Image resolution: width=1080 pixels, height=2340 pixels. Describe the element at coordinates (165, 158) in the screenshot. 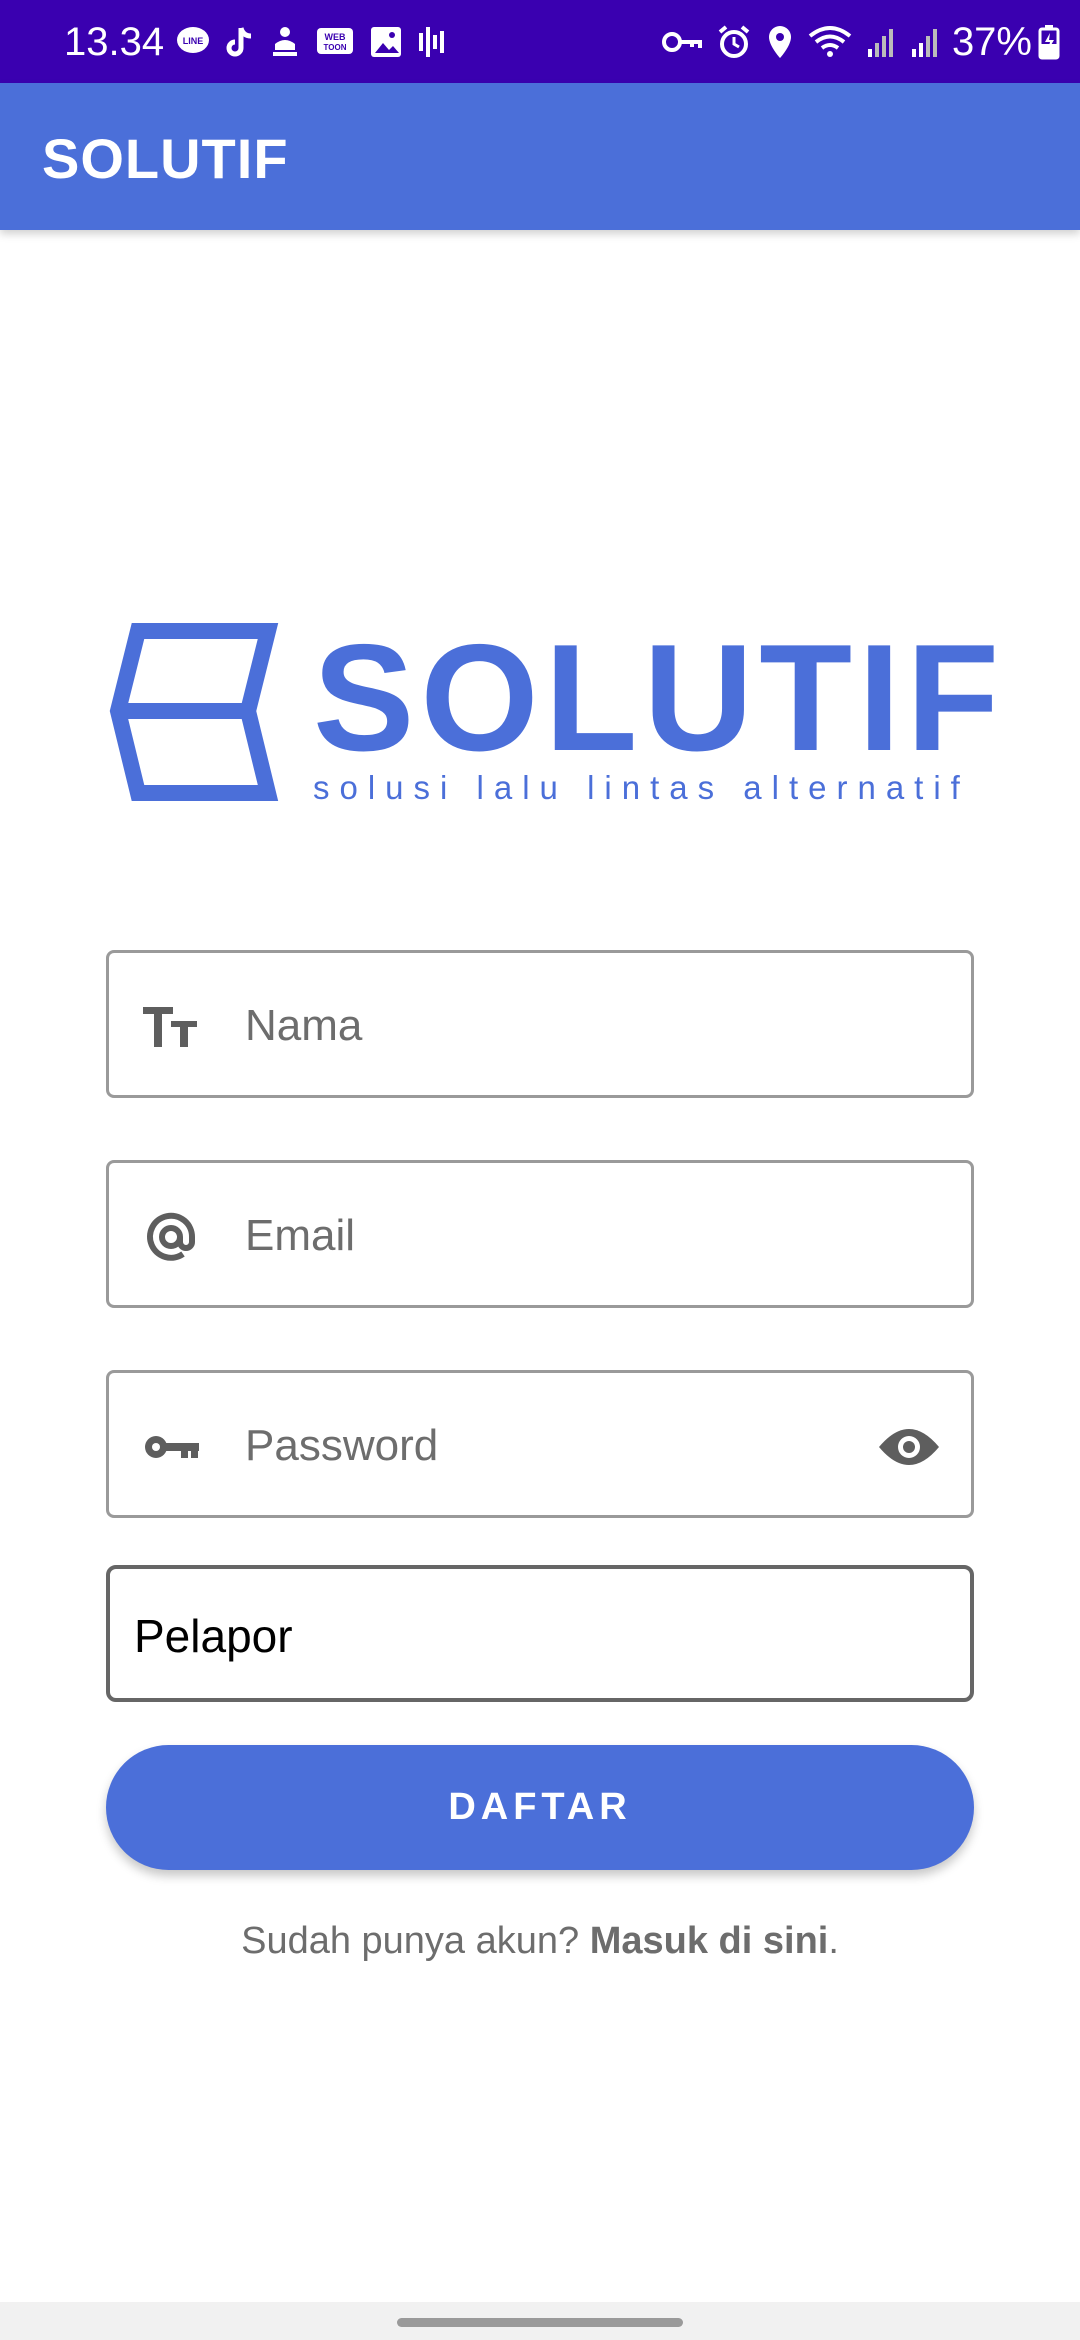

I see `app-title: SOLUTIF` at that location.